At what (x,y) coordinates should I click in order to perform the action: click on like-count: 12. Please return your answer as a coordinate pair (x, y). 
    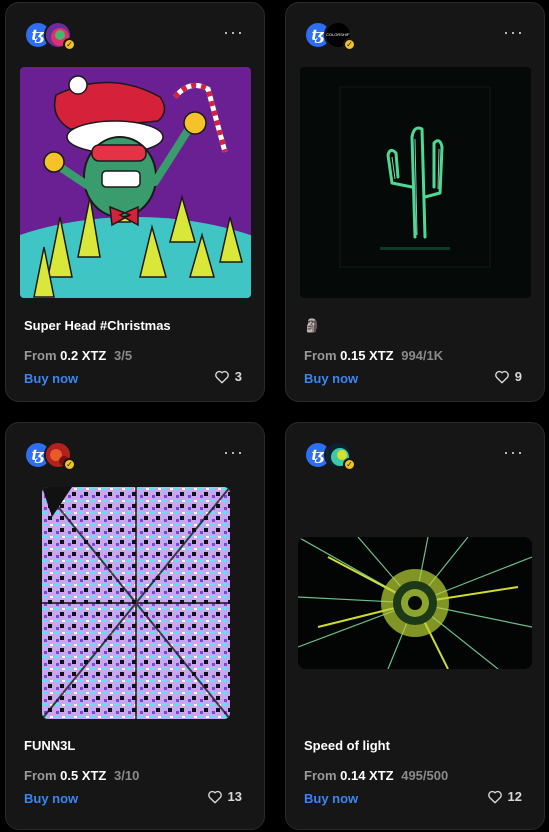
    Looking at the image, I should click on (514, 796).